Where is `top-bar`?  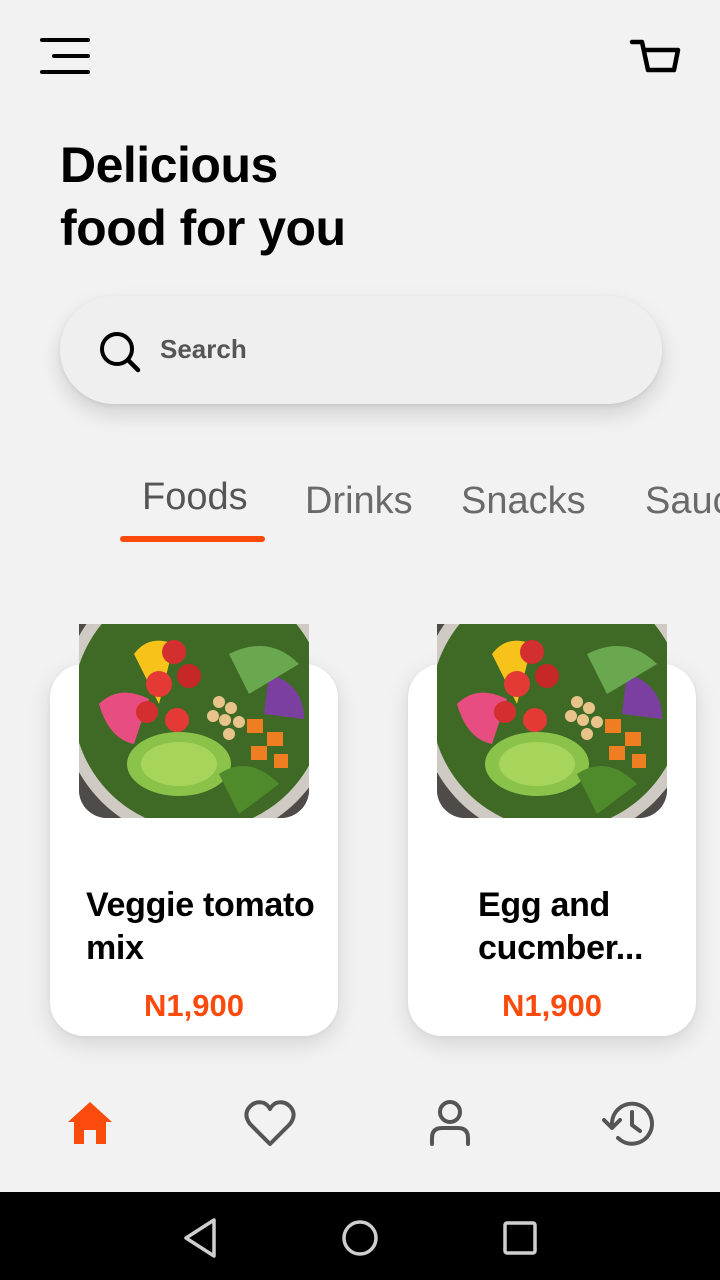 top-bar is located at coordinates (360, 55).